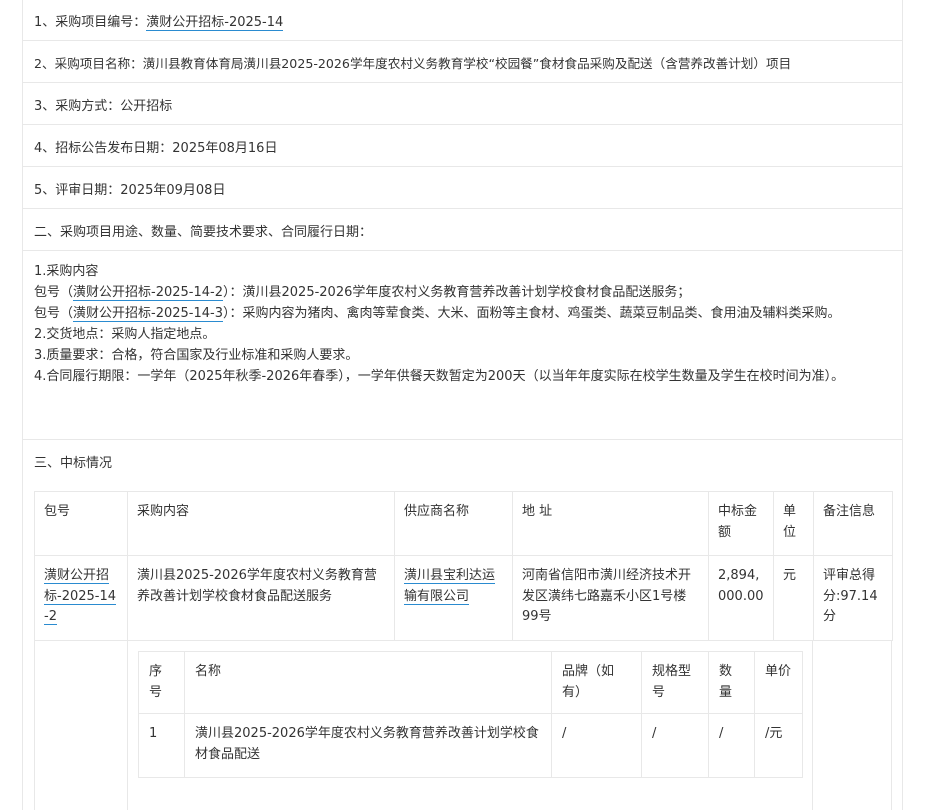  I want to click on cell-brand: /, so click(596, 745).